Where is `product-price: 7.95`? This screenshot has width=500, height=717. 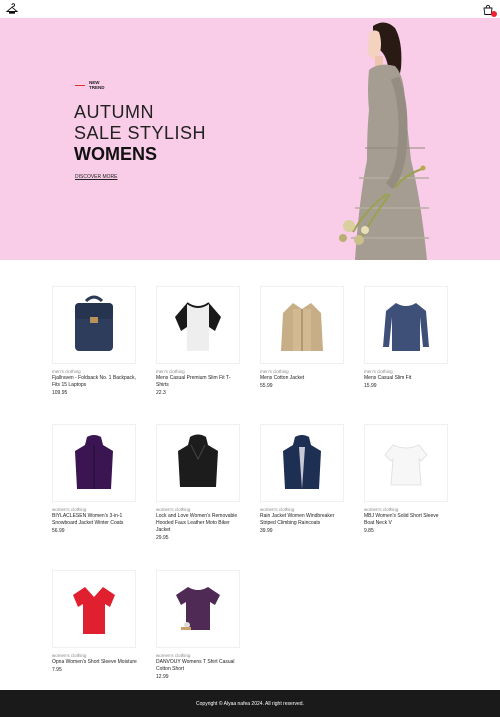 product-price: 7.95 is located at coordinates (57, 670).